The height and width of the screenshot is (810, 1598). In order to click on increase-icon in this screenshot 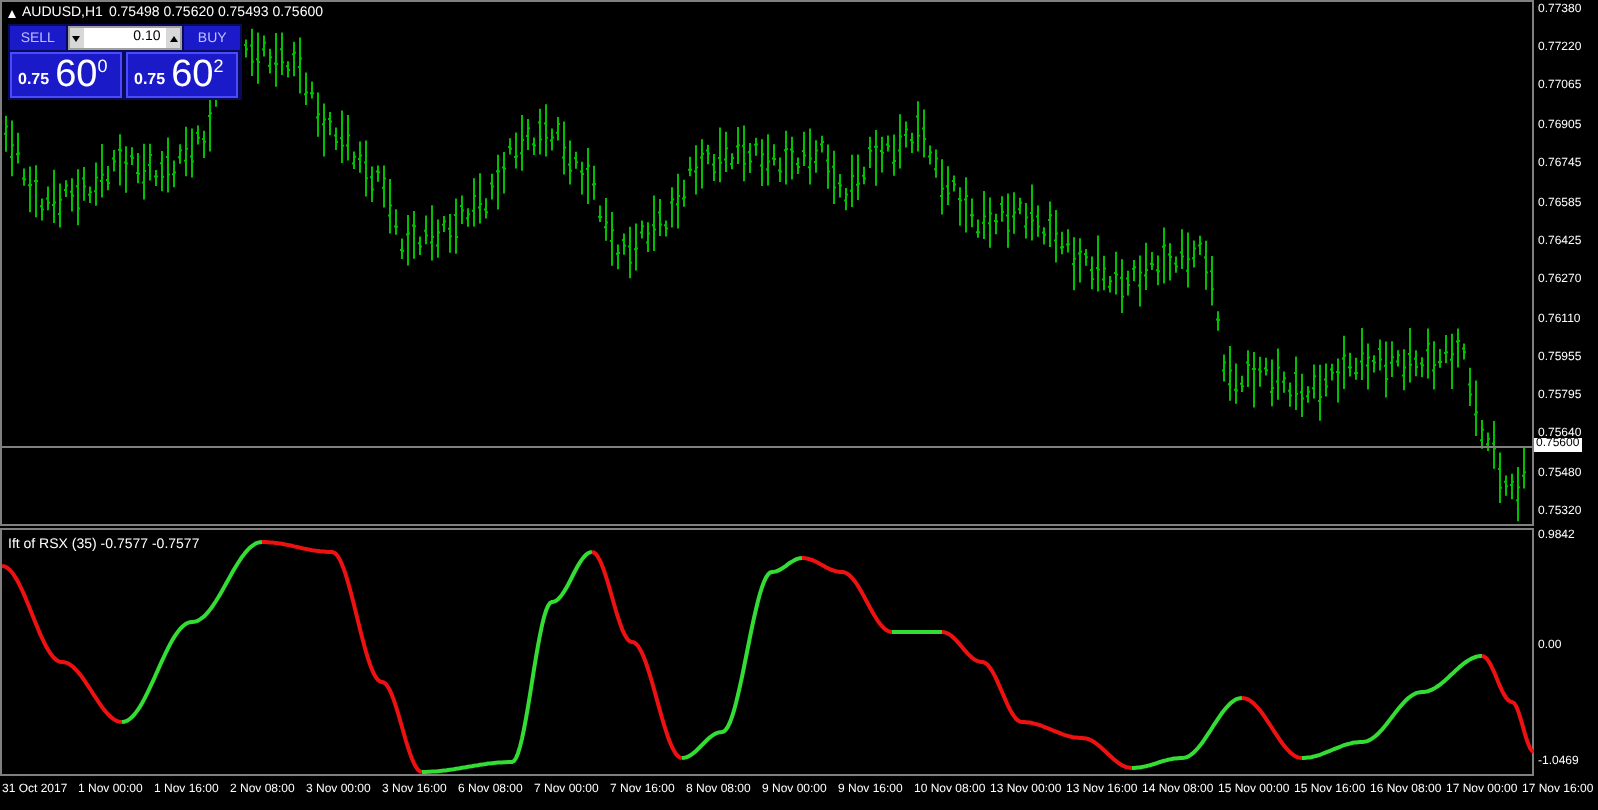, I will do `click(173, 38)`.